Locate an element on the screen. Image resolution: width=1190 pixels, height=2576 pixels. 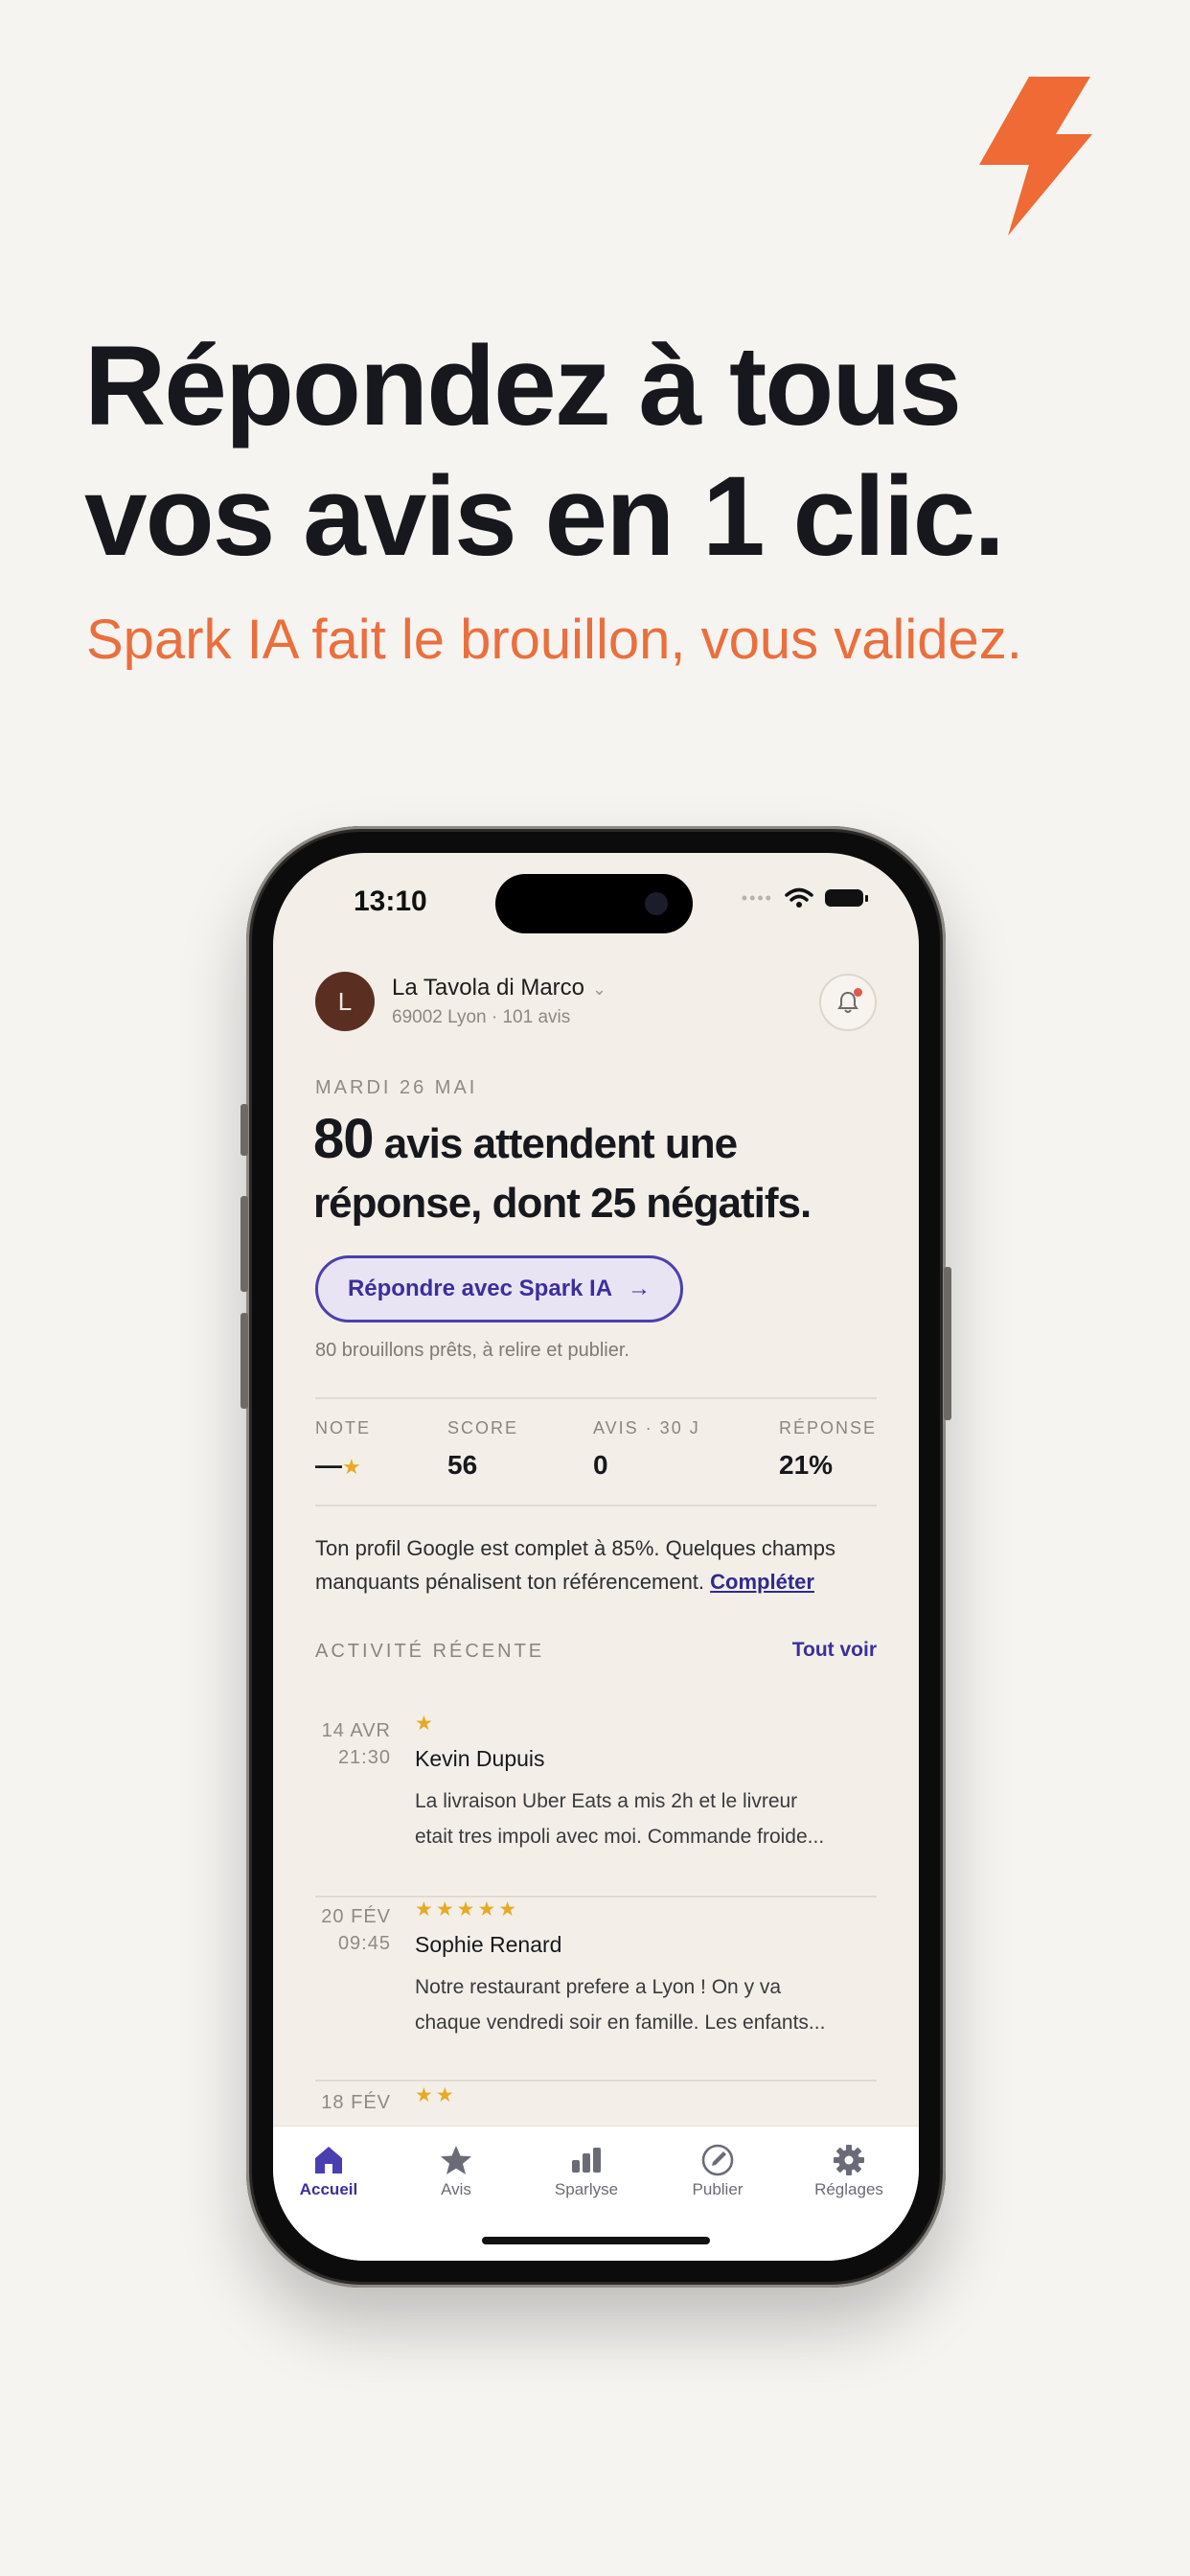
stat-note: NOTE —★ is located at coordinates (343, 1449).